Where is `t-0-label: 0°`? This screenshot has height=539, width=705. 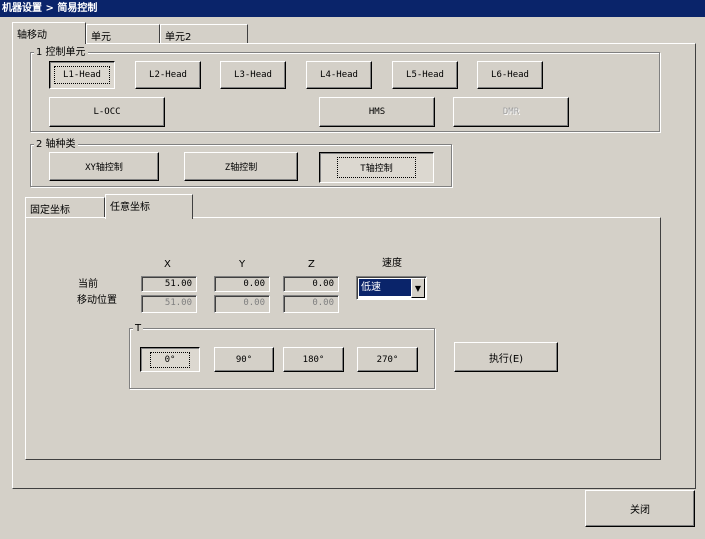 t-0-label: 0° is located at coordinates (170, 359).